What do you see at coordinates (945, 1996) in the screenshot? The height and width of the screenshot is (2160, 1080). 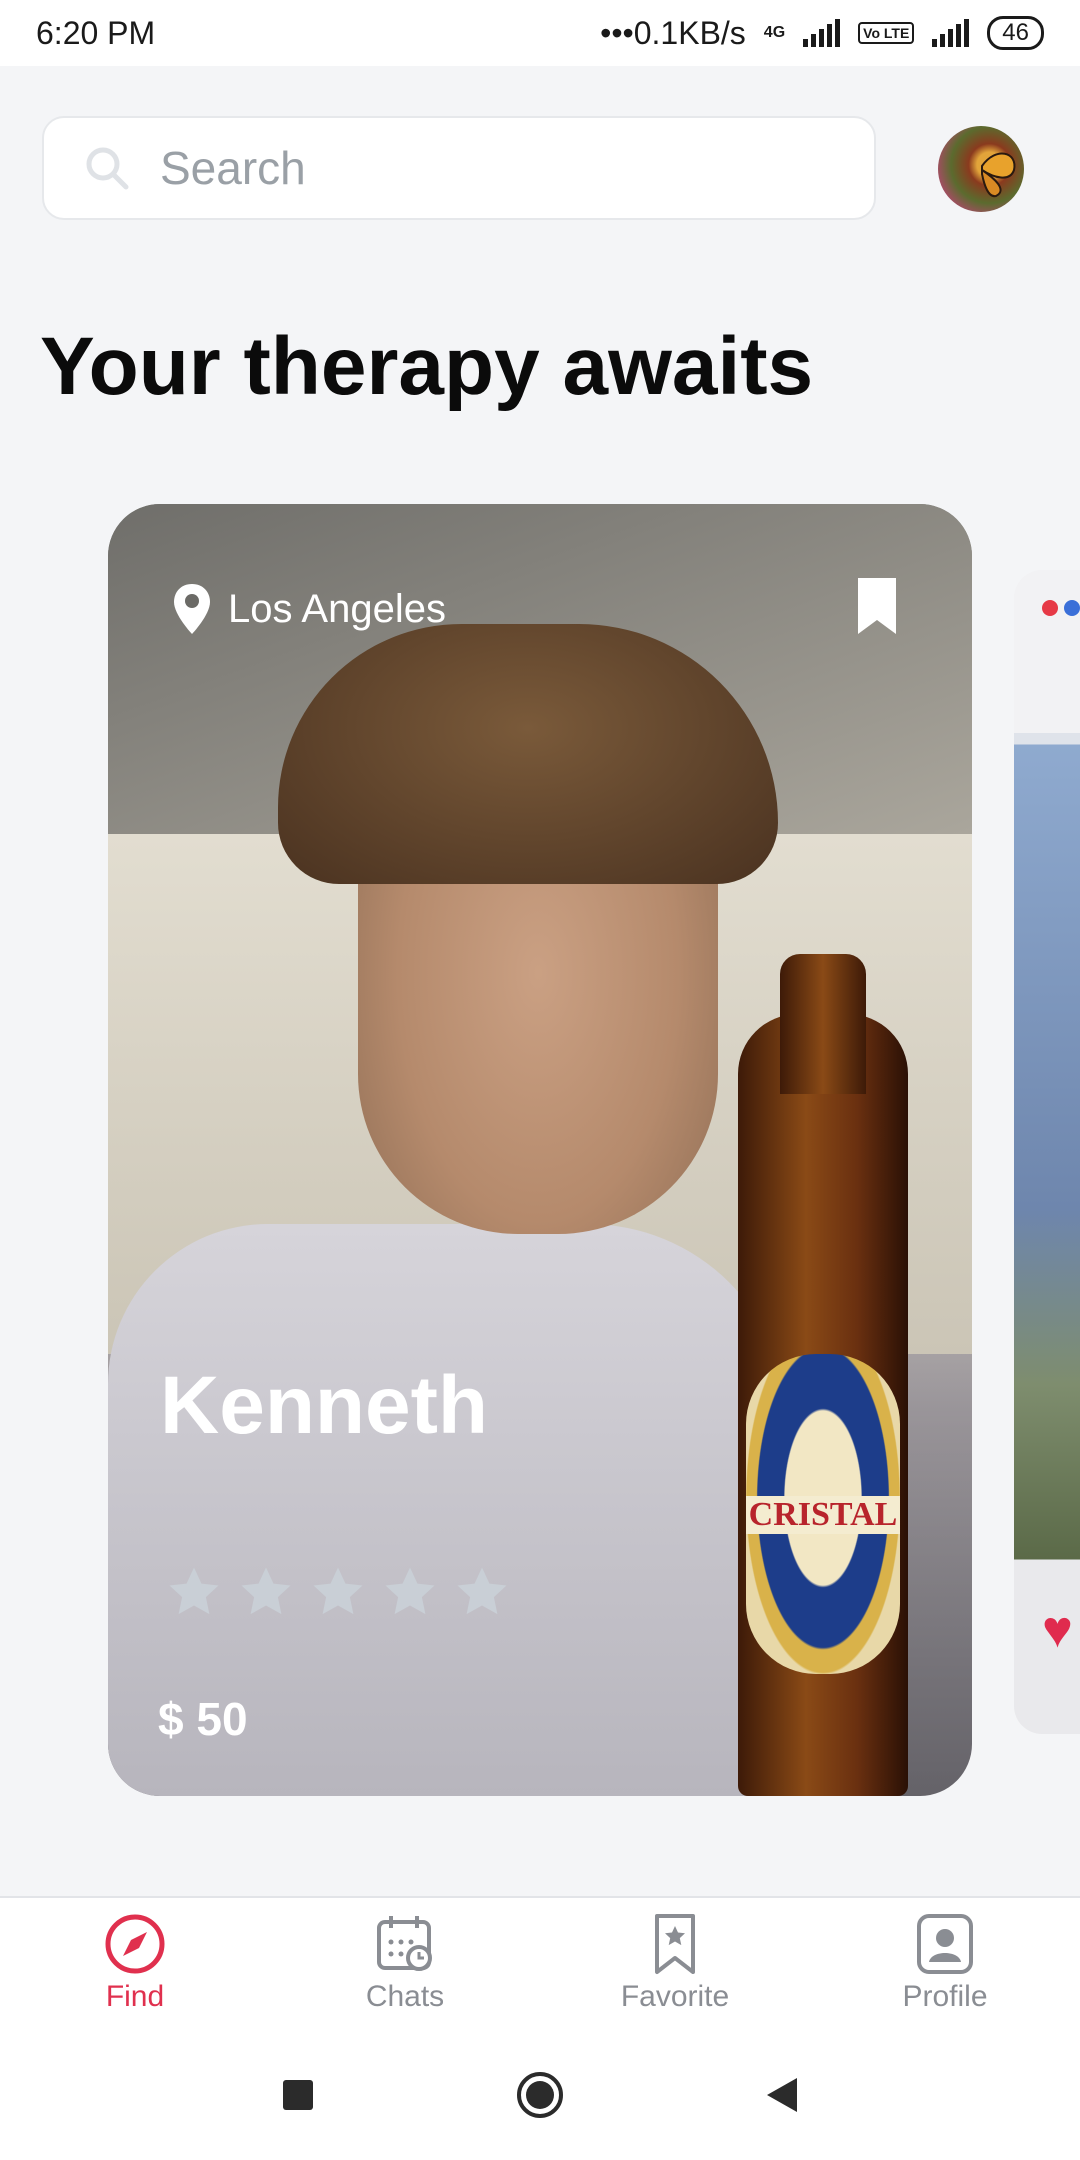 I see `tab-profile-label: Profile` at bounding box center [945, 1996].